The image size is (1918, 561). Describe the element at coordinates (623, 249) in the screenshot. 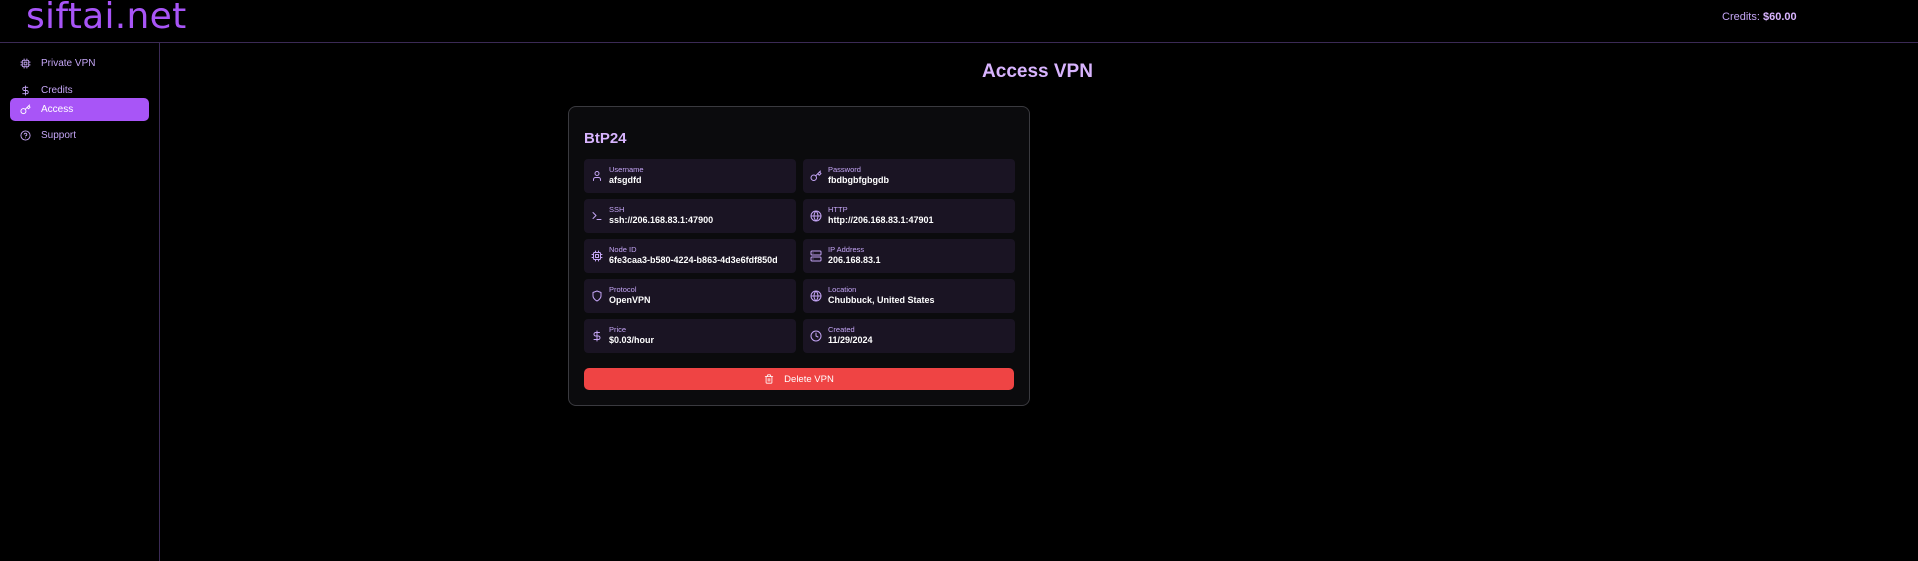

I see `field-label: Node ID` at that location.